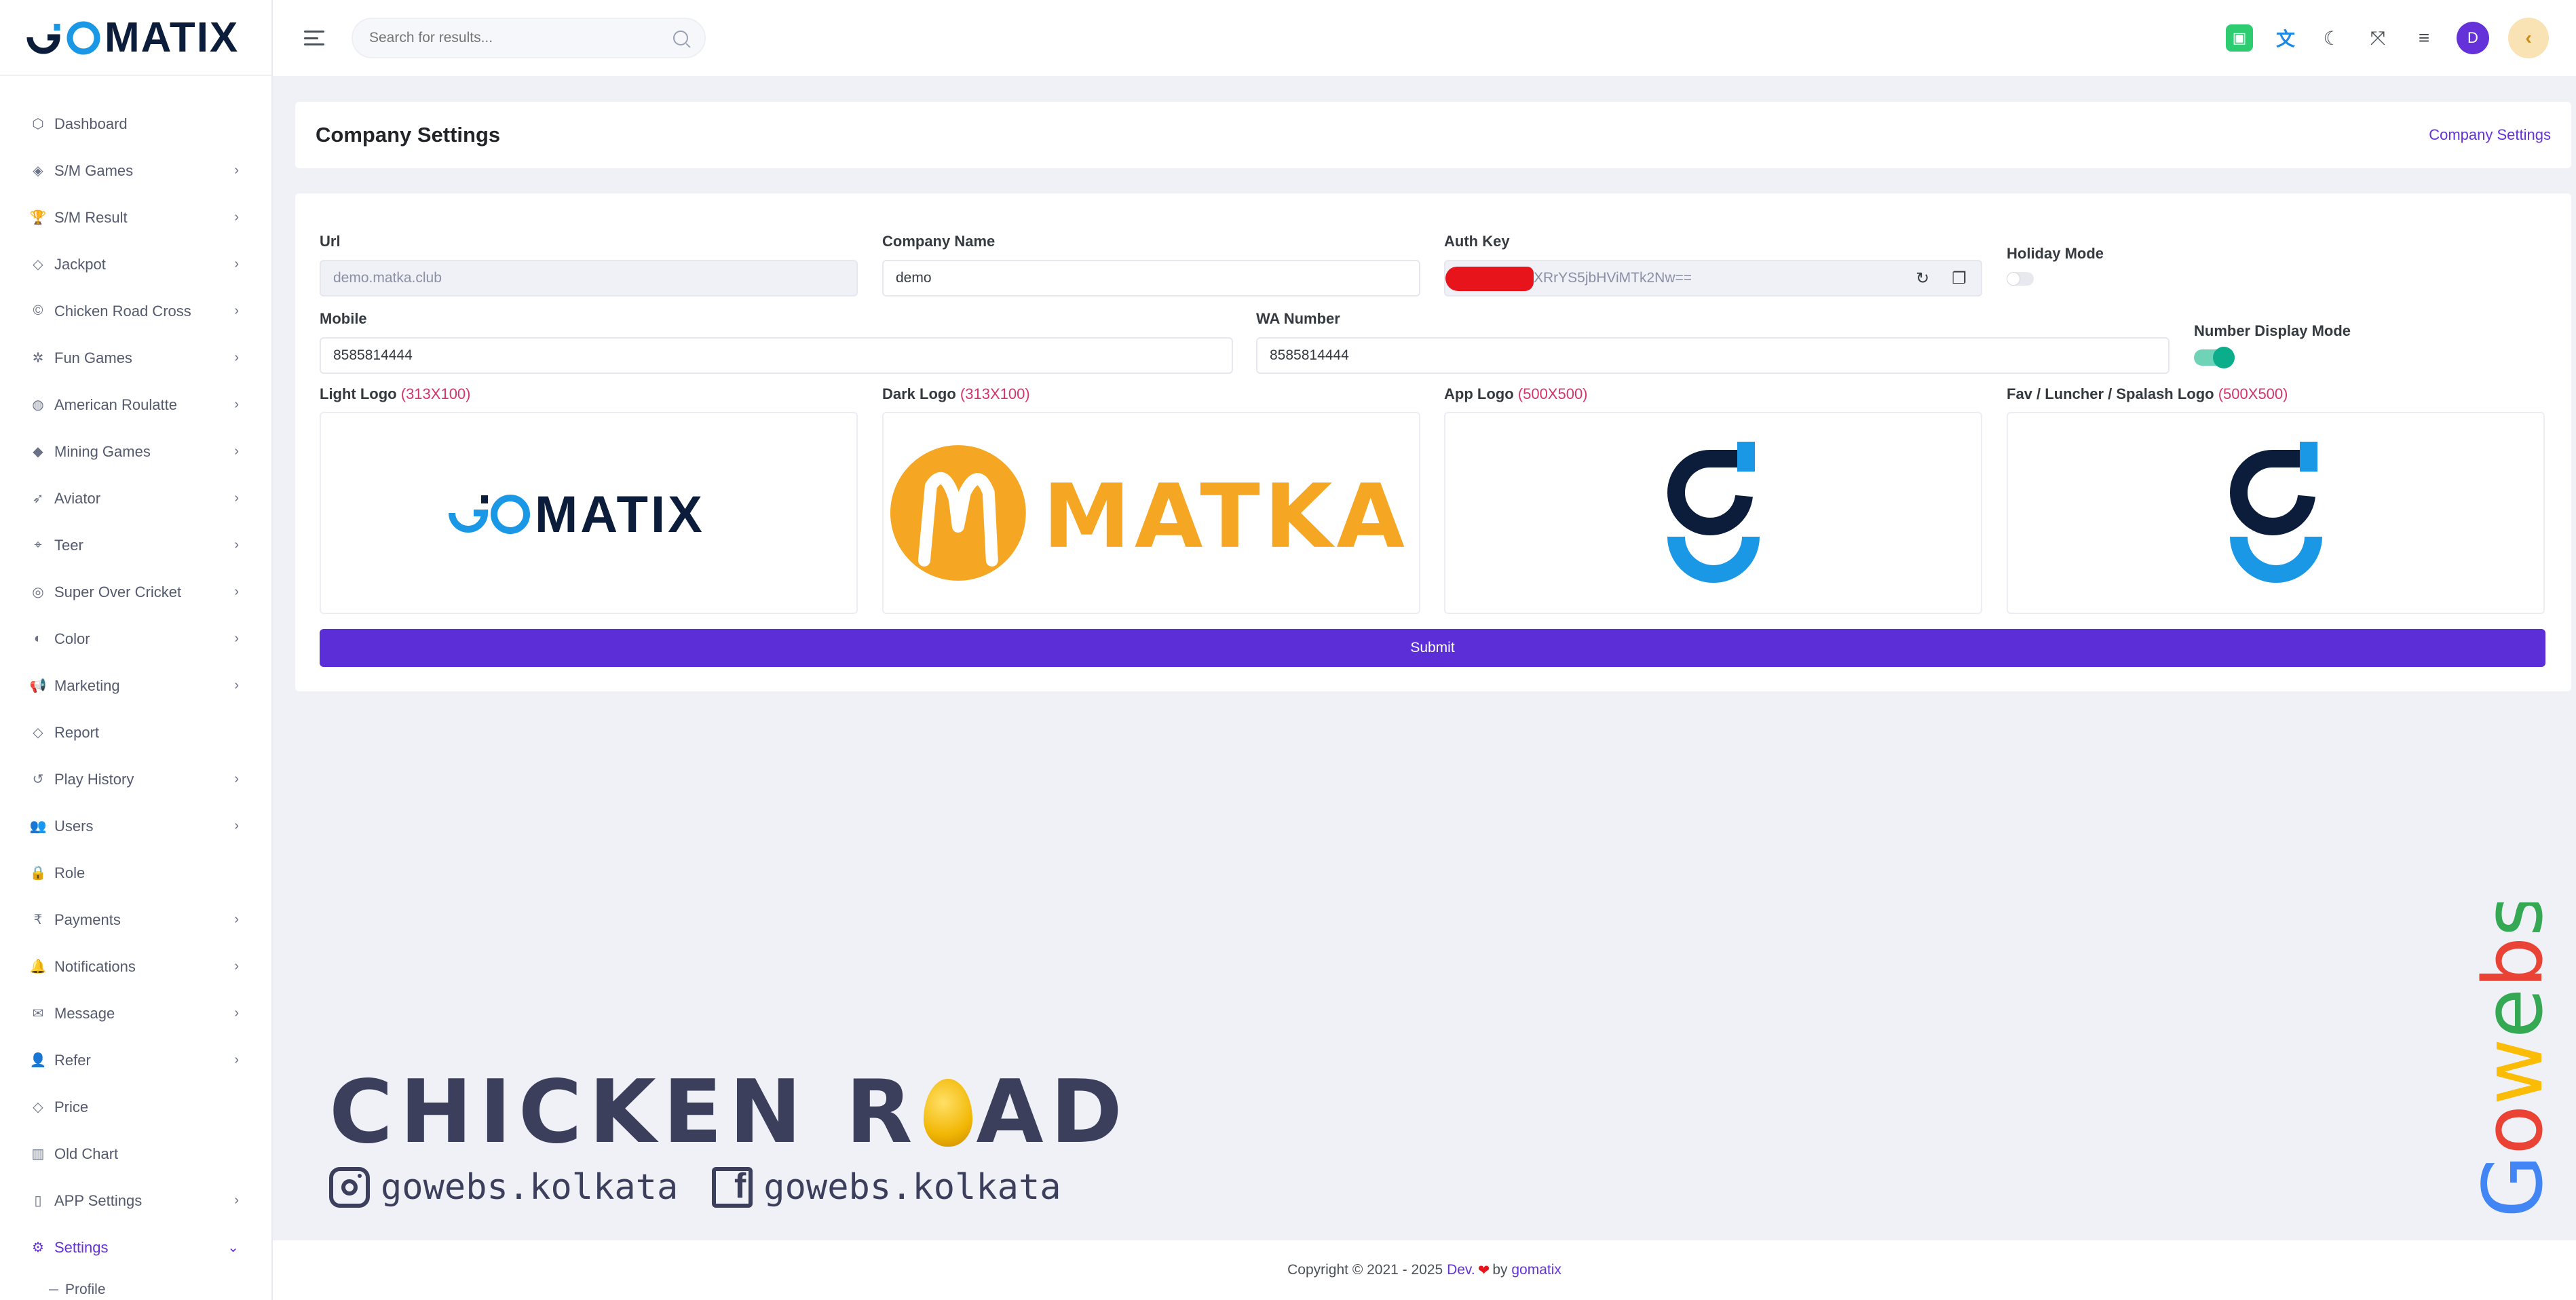 This screenshot has width=2576, height=1300. I want to click on wa-number-field, so click(1713, 356).